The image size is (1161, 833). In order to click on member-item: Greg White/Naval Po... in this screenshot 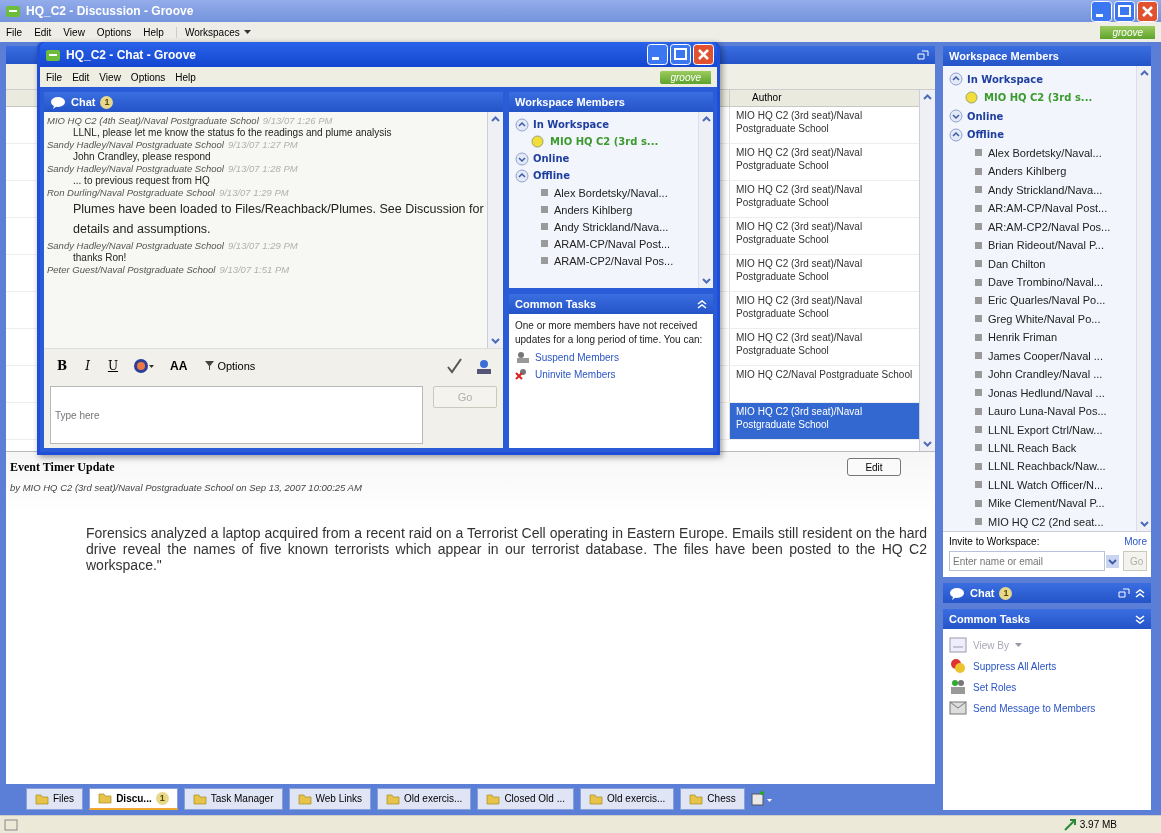, I will do `click(1040, 319)`.